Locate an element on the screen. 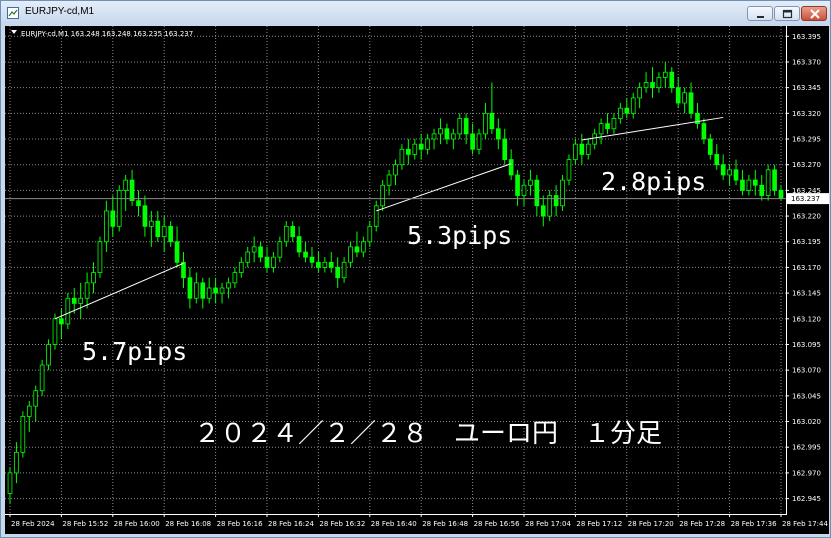 This screenshot has height=538, width=831. annotation-5-7pips: 5.7pips is located at coordinates (134, 351).